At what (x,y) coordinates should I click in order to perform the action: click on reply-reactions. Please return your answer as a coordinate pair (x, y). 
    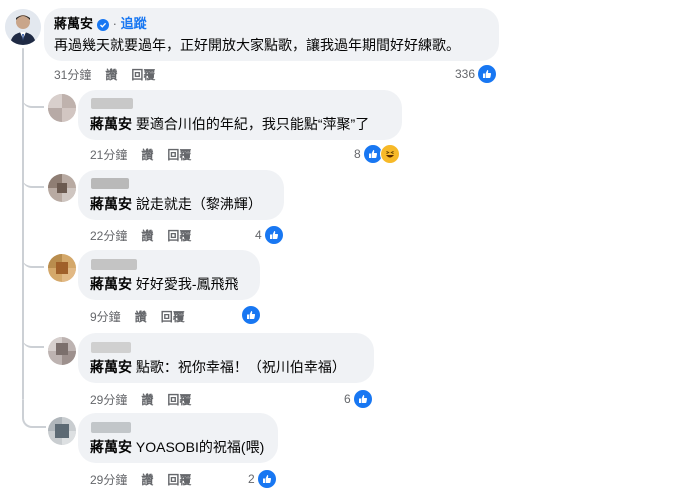
    Looking at the image, I should click on (251, 315).